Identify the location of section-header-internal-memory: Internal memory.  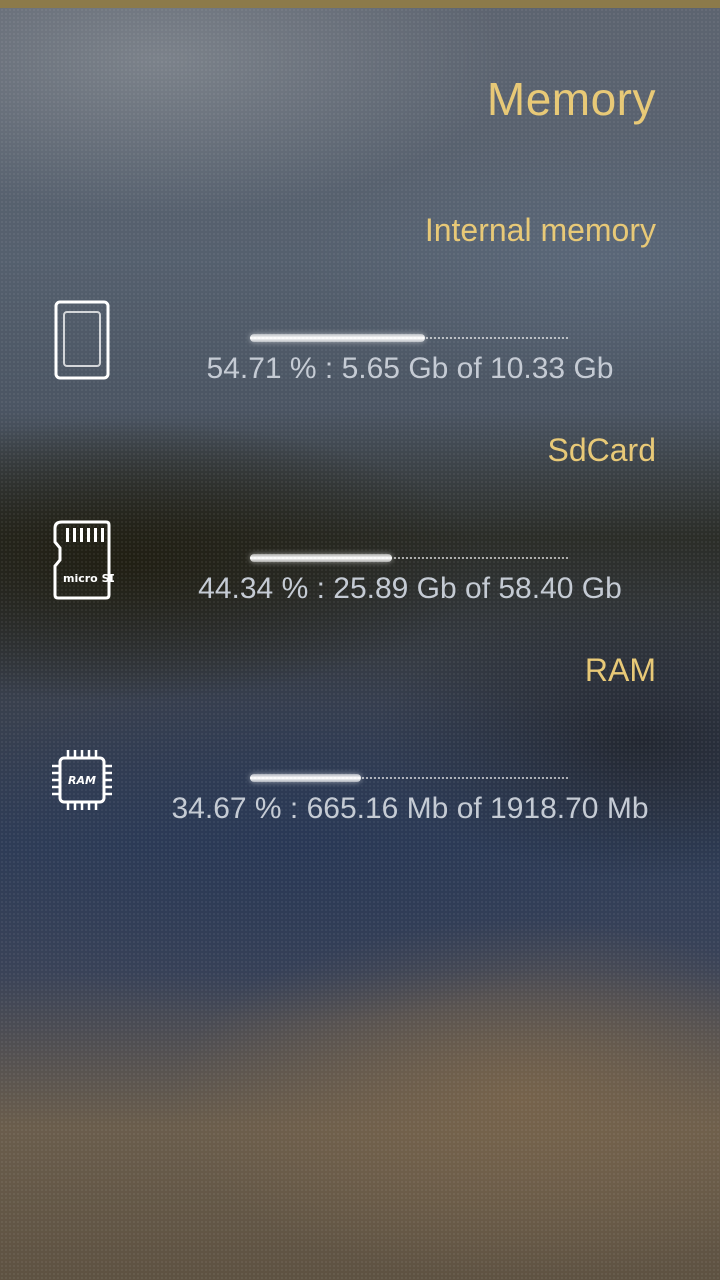
(540, 230).